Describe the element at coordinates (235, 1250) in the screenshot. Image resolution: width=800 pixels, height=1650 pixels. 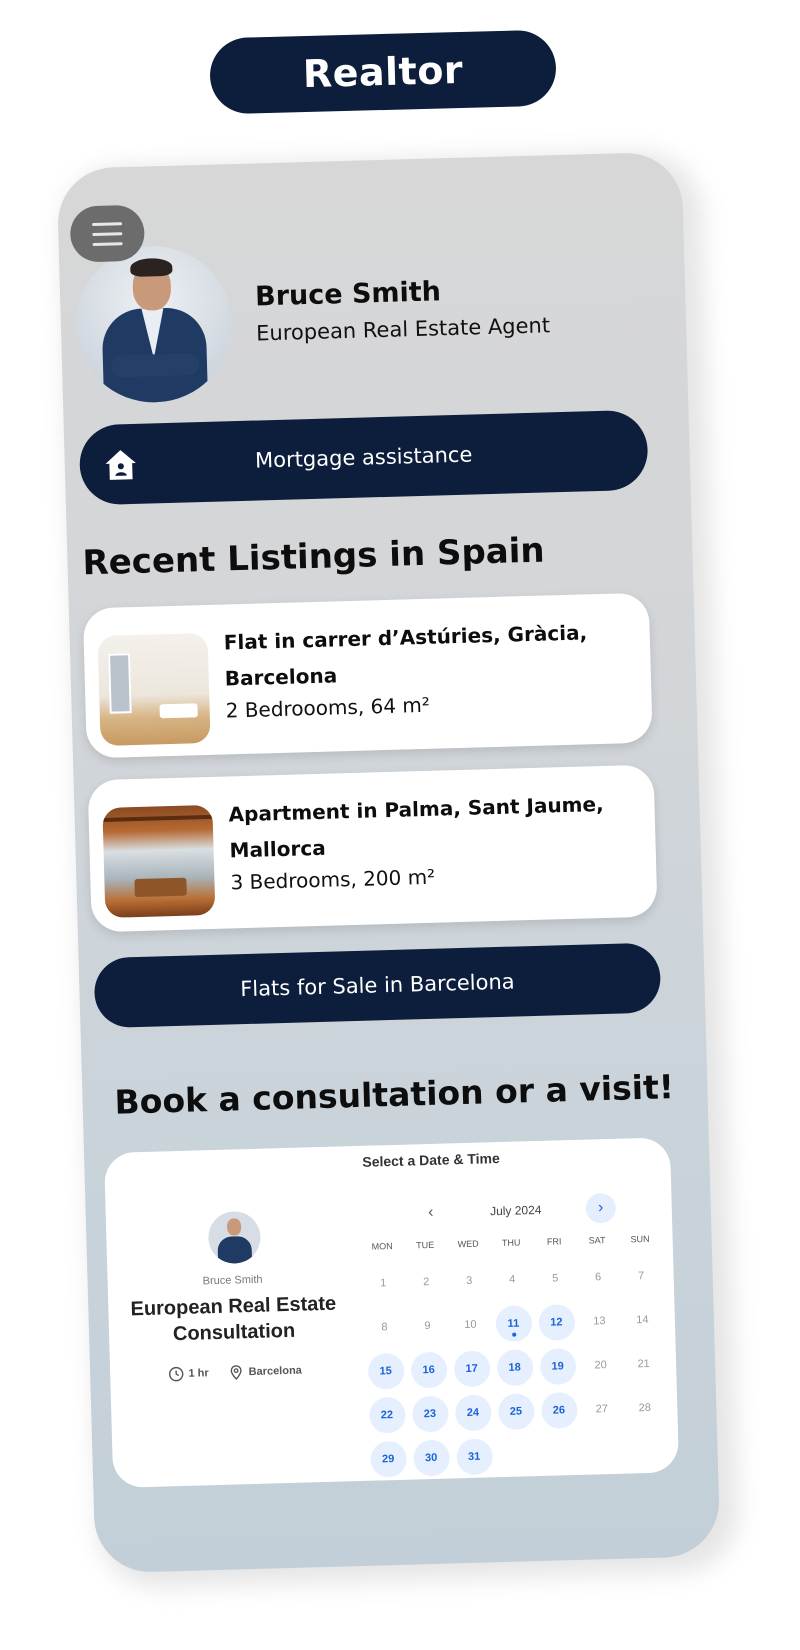
I see `avatar-suit` at that location.